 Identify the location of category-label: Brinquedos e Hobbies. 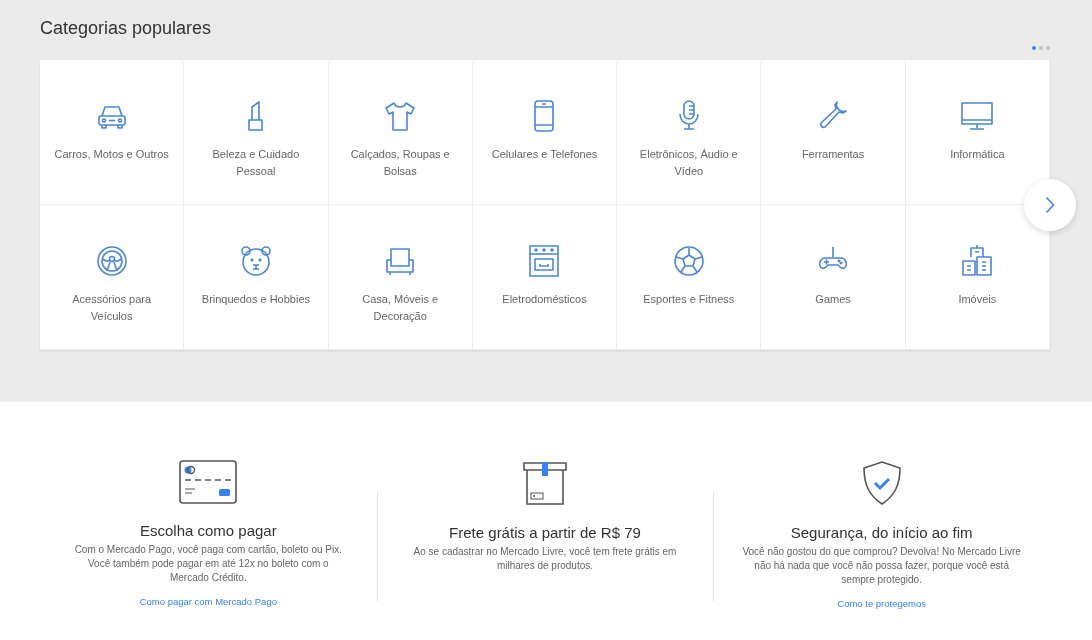
(256, 299).